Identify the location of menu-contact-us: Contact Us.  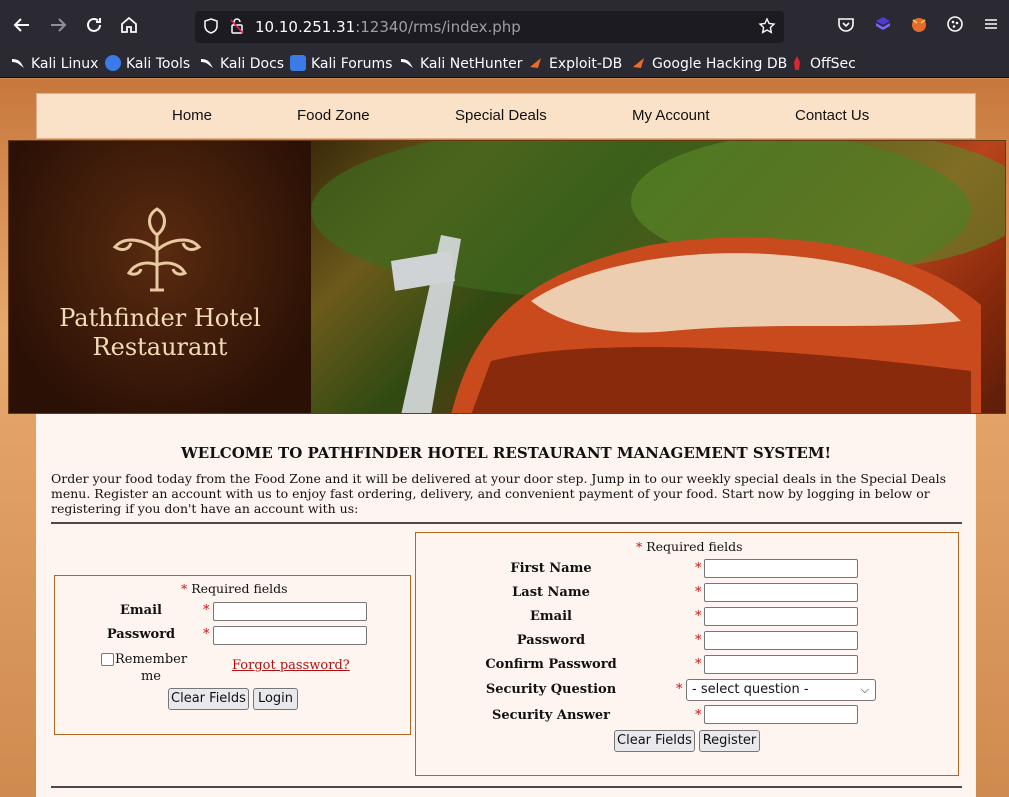
(832, 115).